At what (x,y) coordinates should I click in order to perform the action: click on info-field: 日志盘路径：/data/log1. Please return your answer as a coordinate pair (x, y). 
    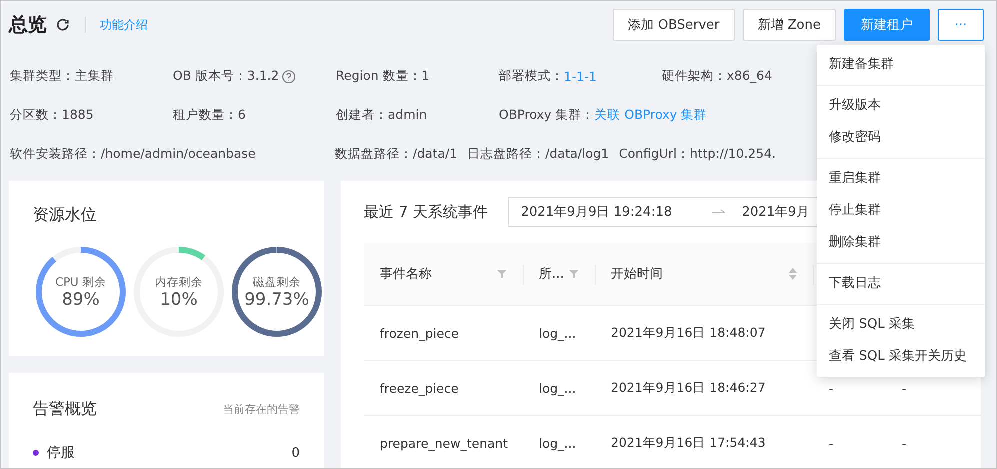
    Looking at the image, I should click on (539, 154).